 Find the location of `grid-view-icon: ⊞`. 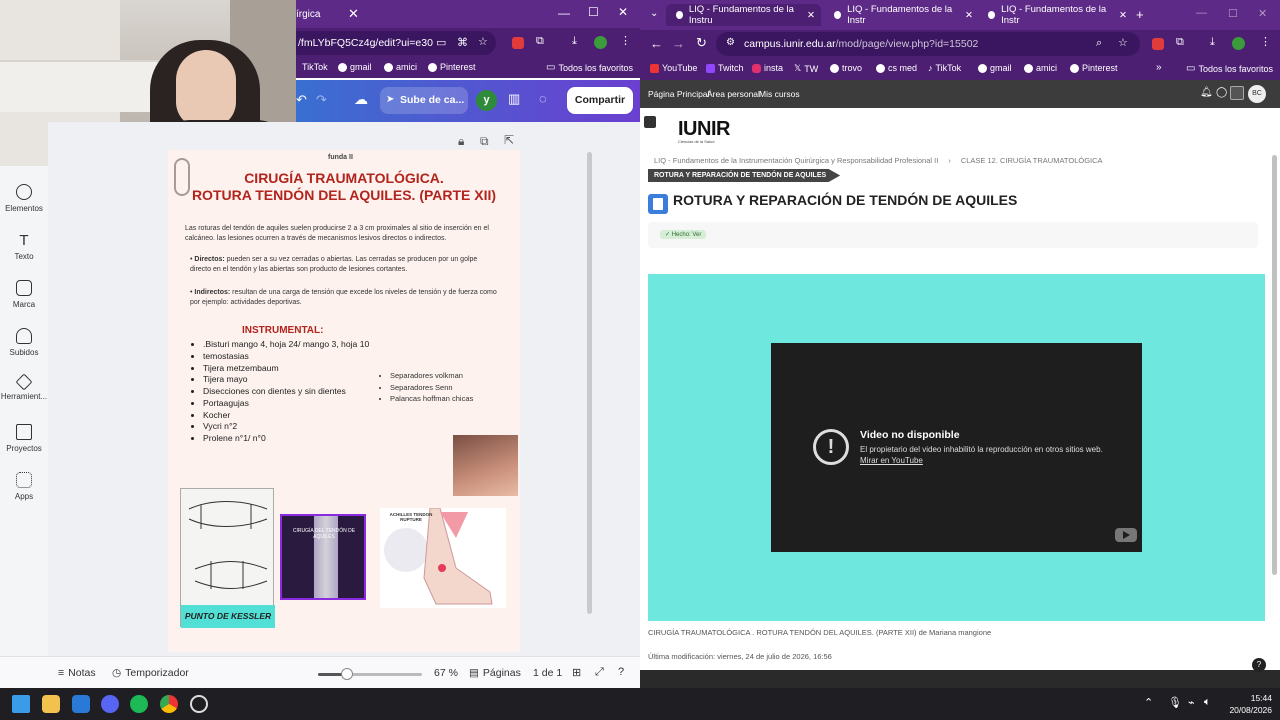

grid-view-icon: ⊞ is located at coordinates (576, 672).